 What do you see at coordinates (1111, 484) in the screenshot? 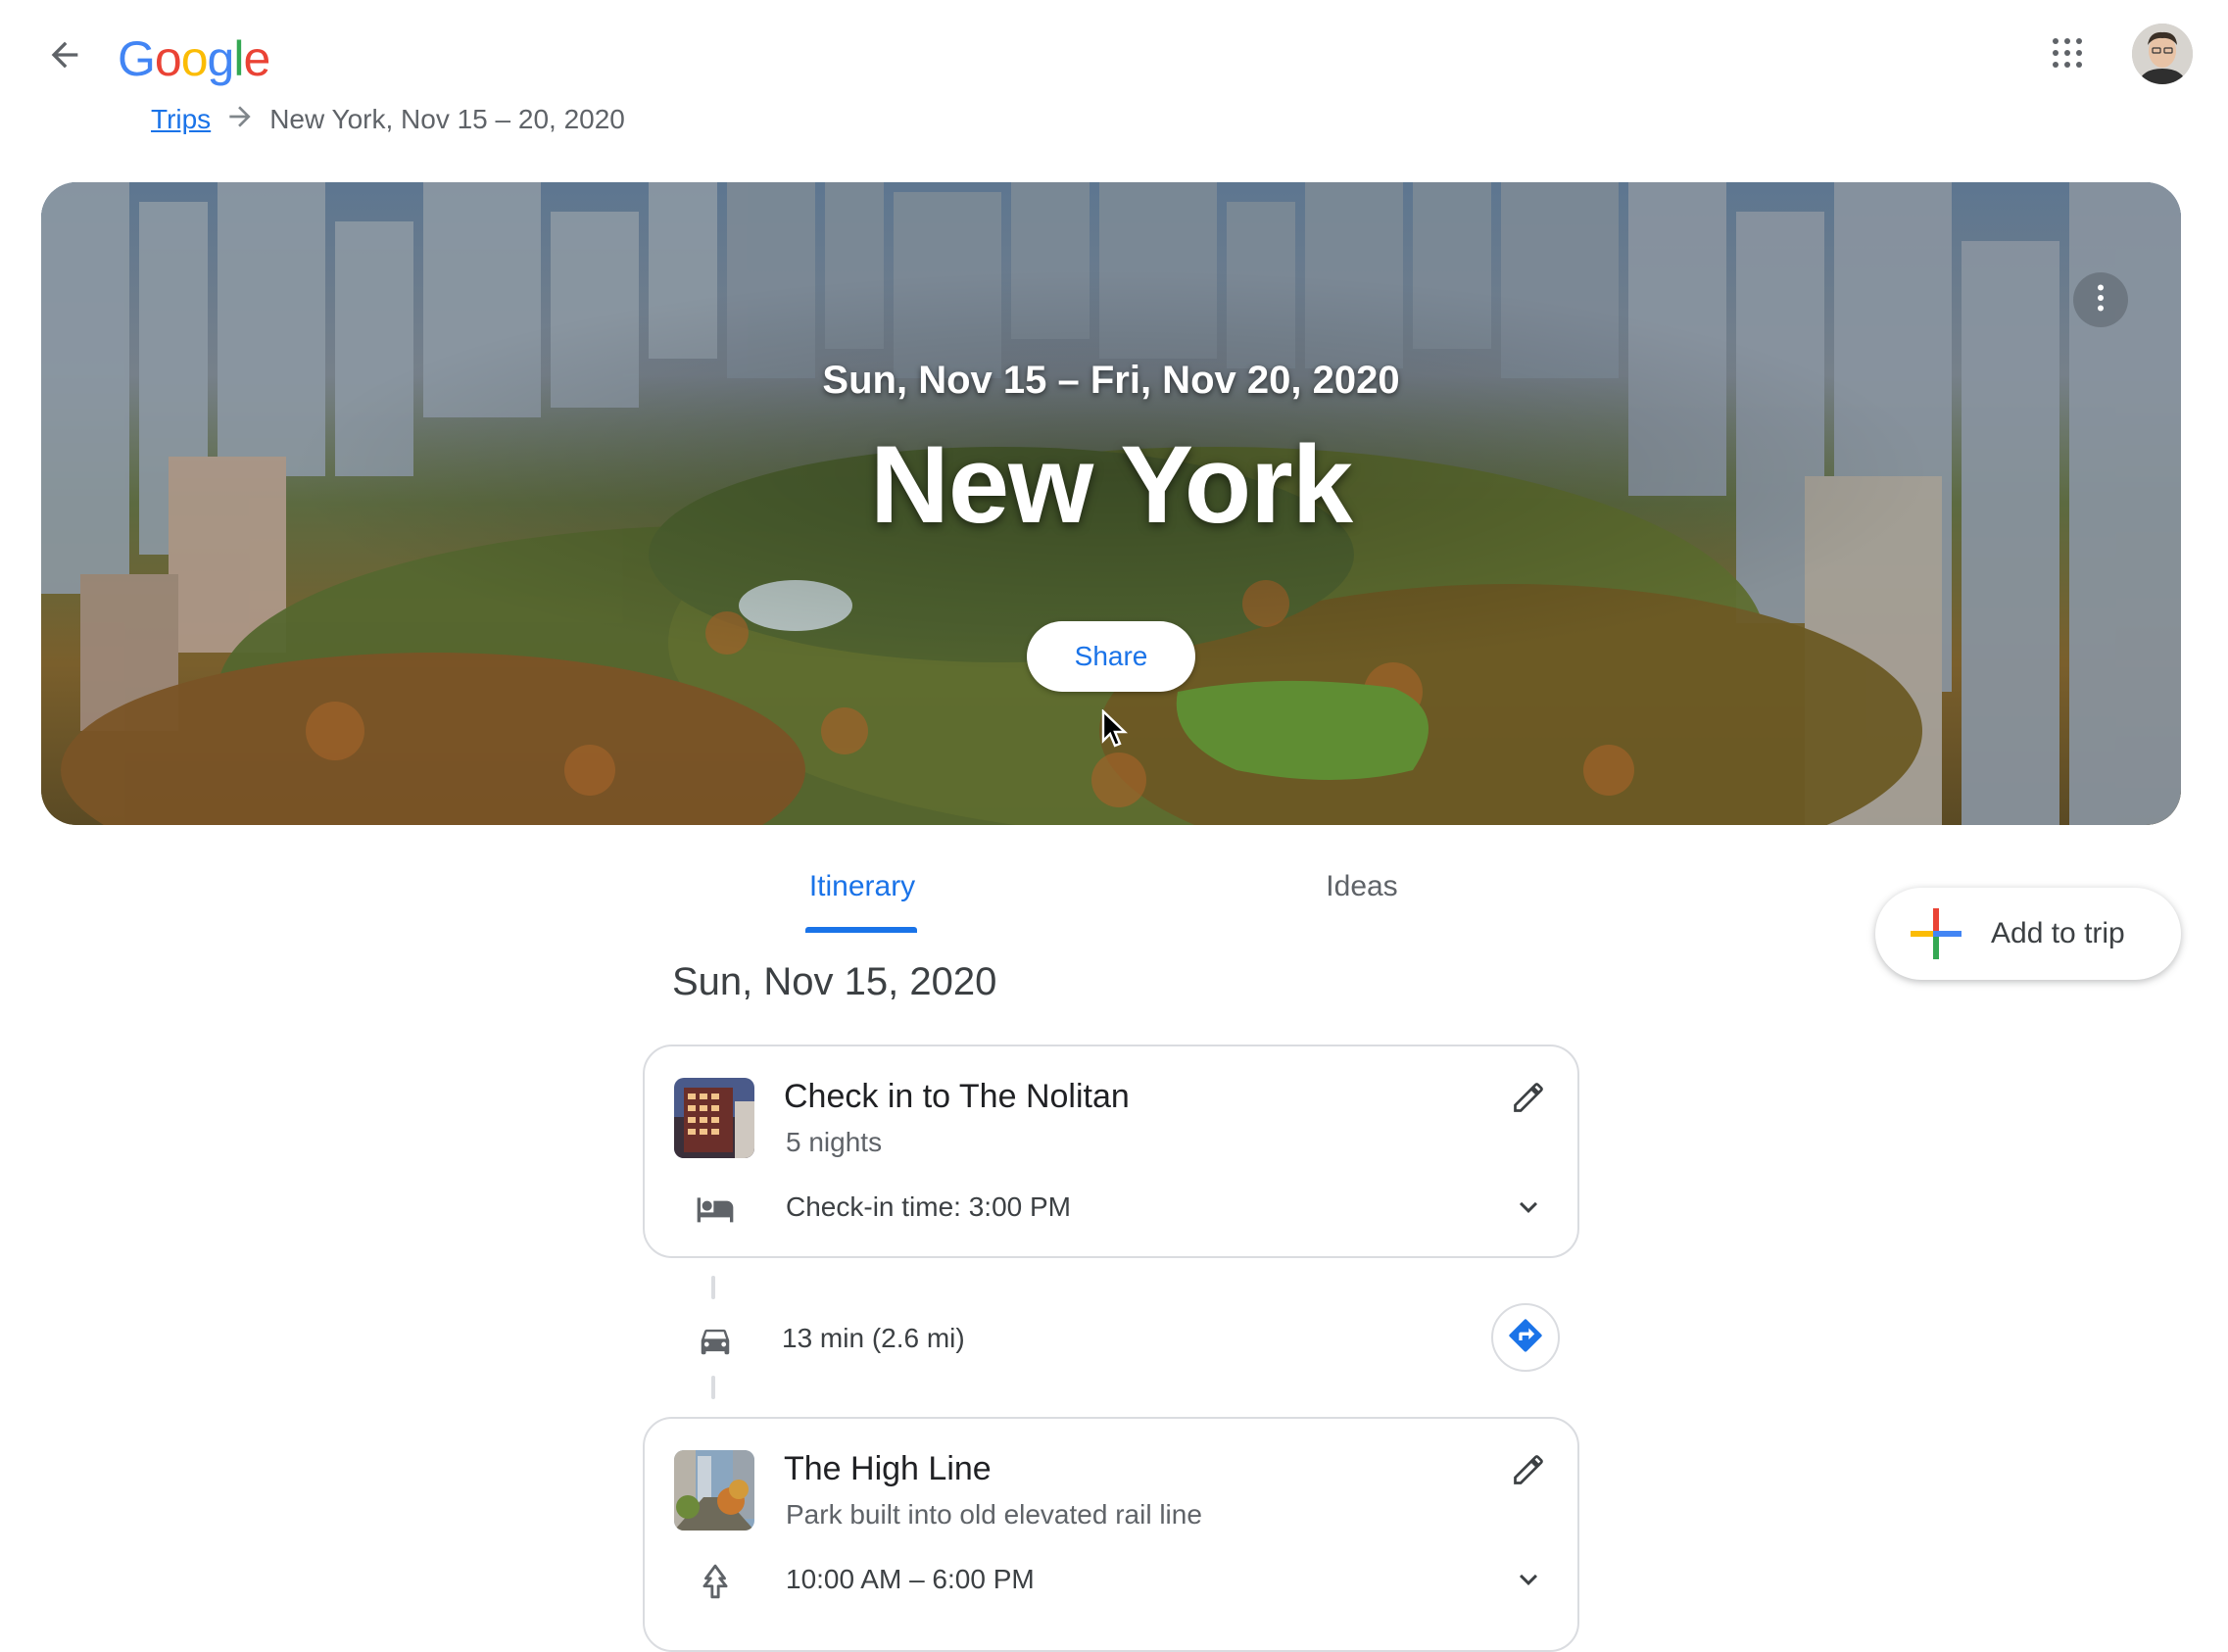
I see `trip-title: New York` at bounding box center [1111, 484].